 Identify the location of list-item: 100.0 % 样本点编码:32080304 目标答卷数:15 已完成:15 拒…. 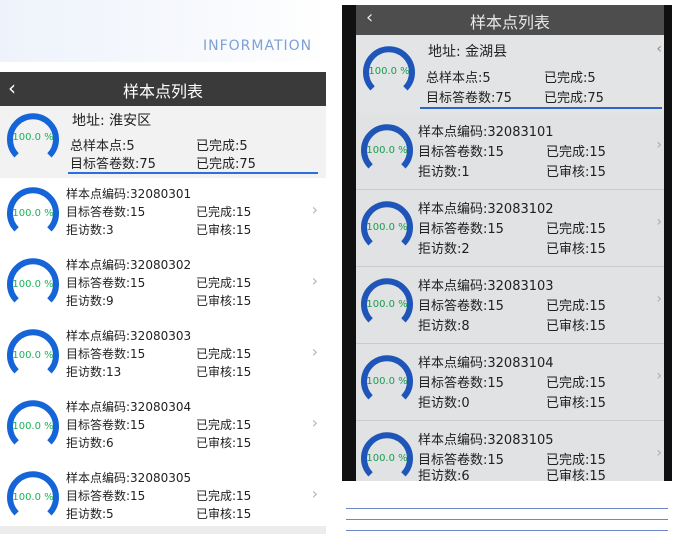
(163, 427).